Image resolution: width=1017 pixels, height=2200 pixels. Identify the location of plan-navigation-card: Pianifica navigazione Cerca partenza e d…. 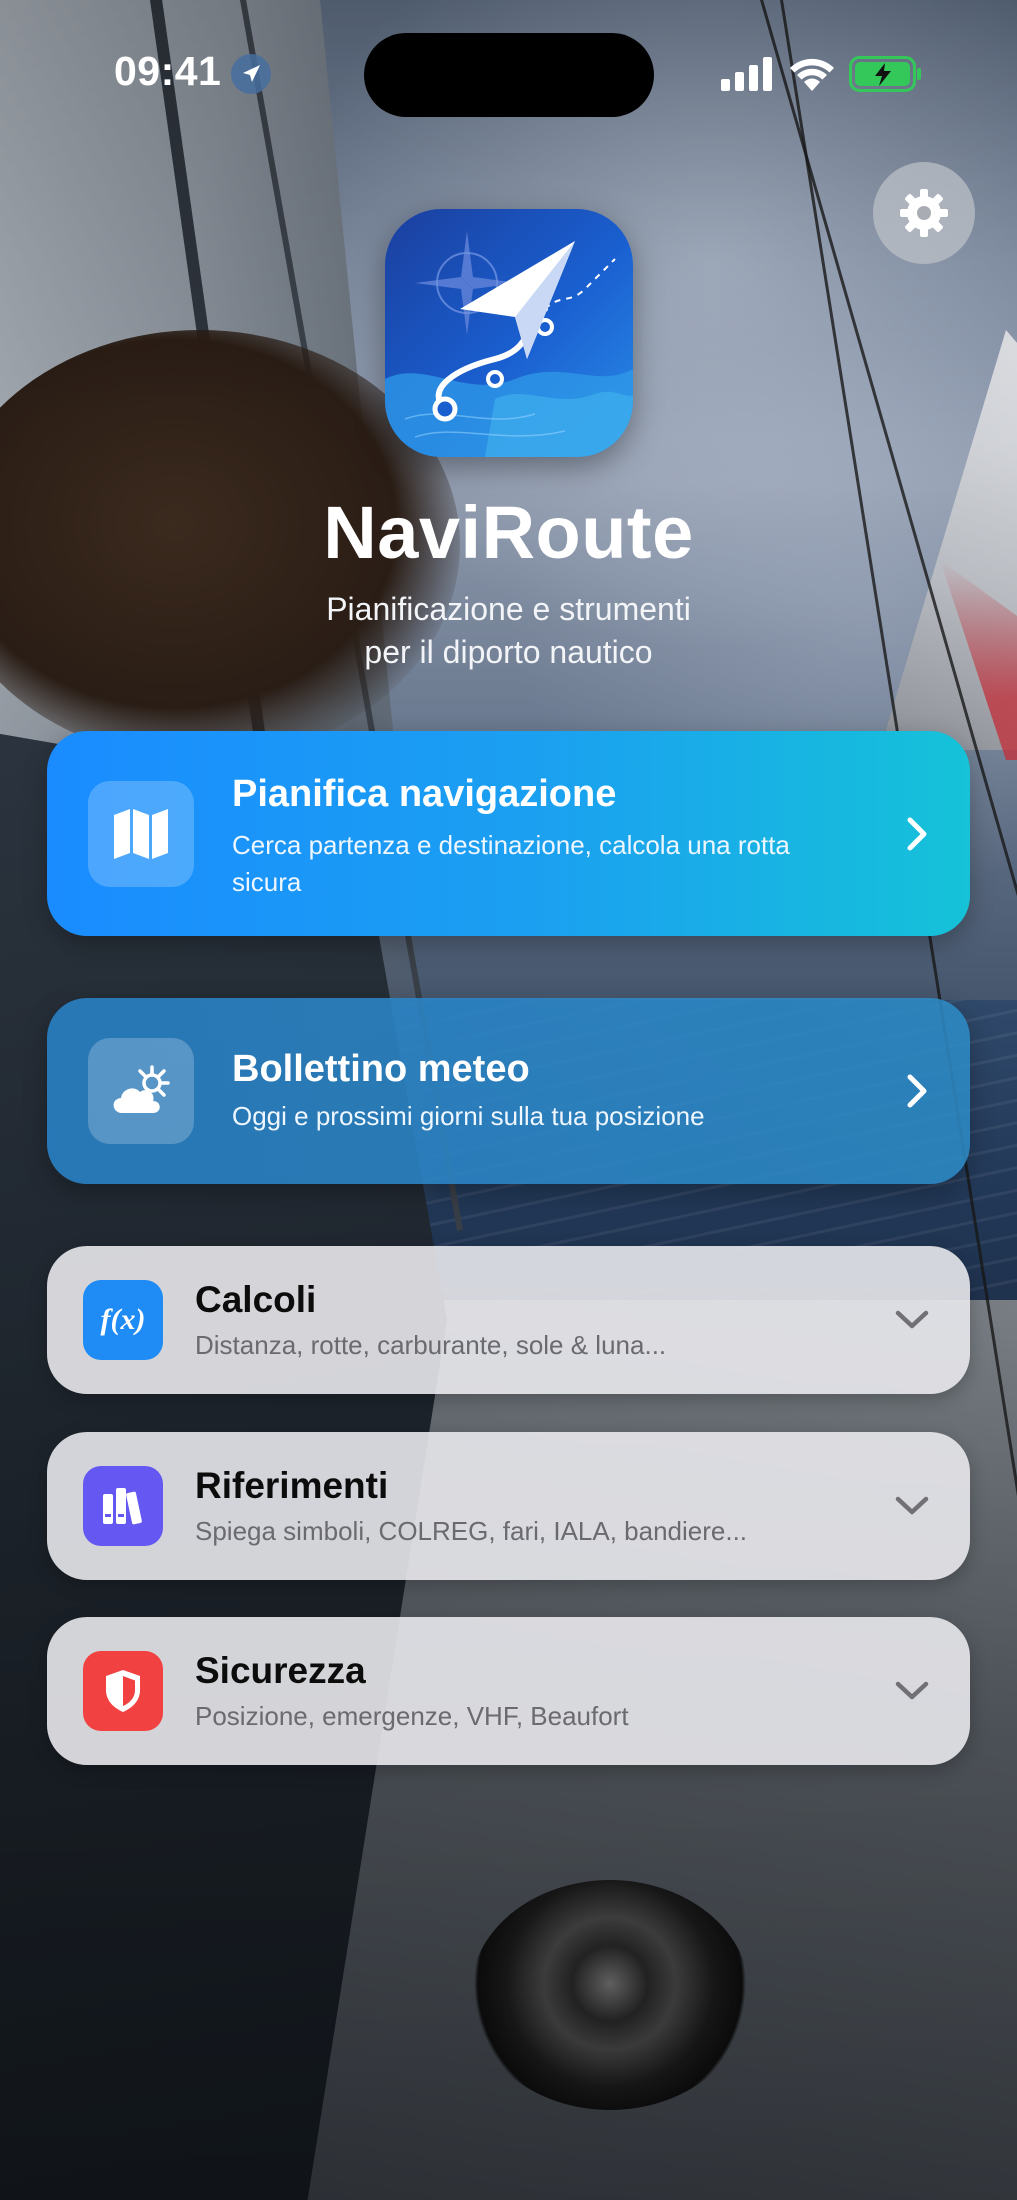
(508, 833).